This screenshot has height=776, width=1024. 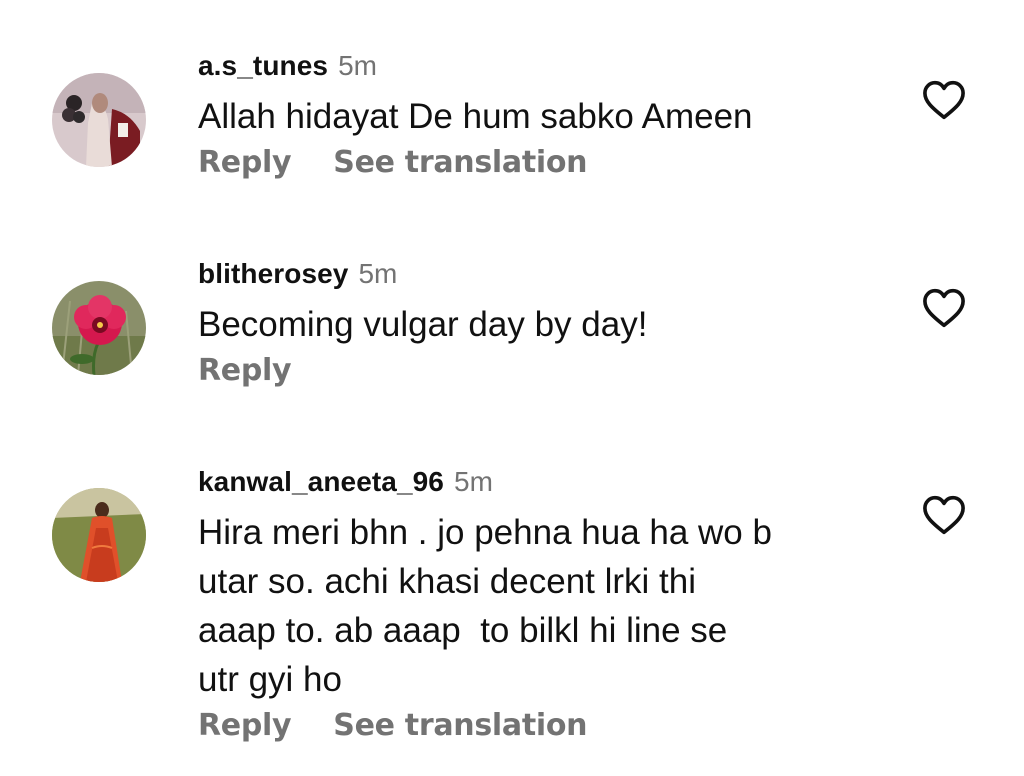 I want to click on comment-text: Allah hidayat De hum sabko Ameen, so click(x=475, y=116).